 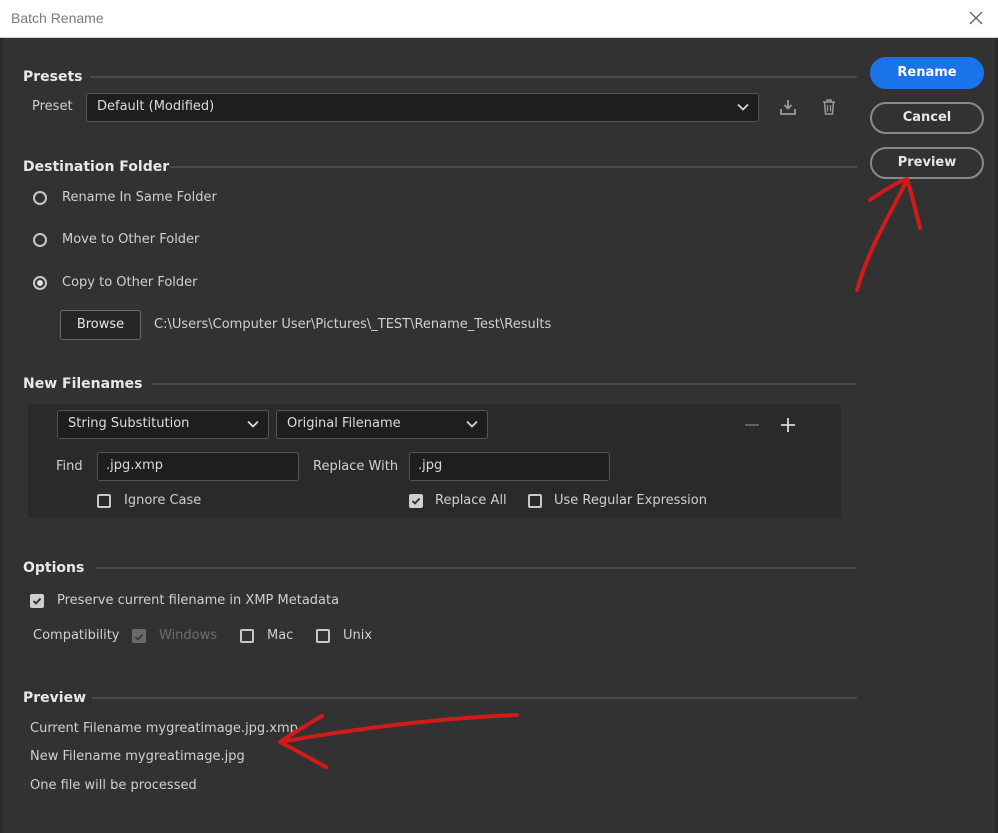 What do you see at coordinates (499, 19) in the screenshot?
I see `title-bar: Batch Rename` at bounding box center [499, 19].